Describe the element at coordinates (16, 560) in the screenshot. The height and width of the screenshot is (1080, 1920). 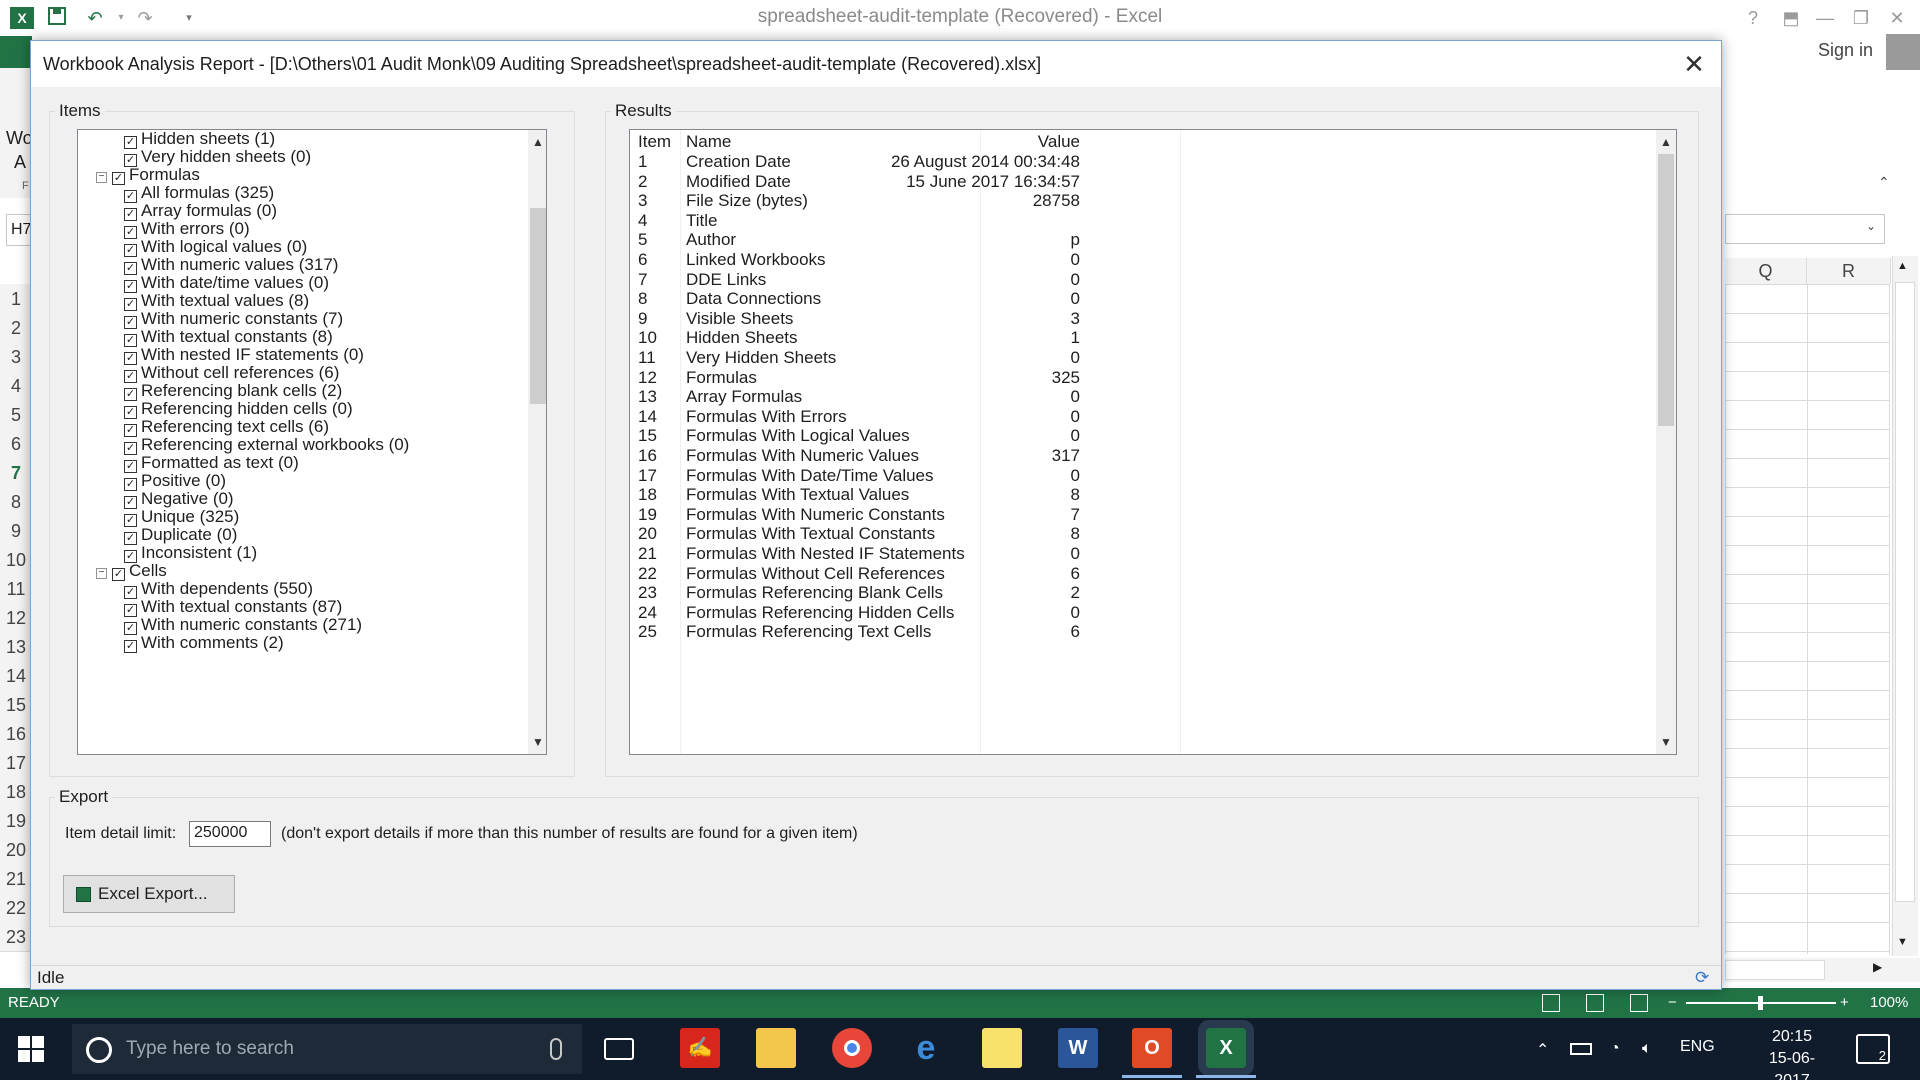
I see `row-header: 10` at that location.